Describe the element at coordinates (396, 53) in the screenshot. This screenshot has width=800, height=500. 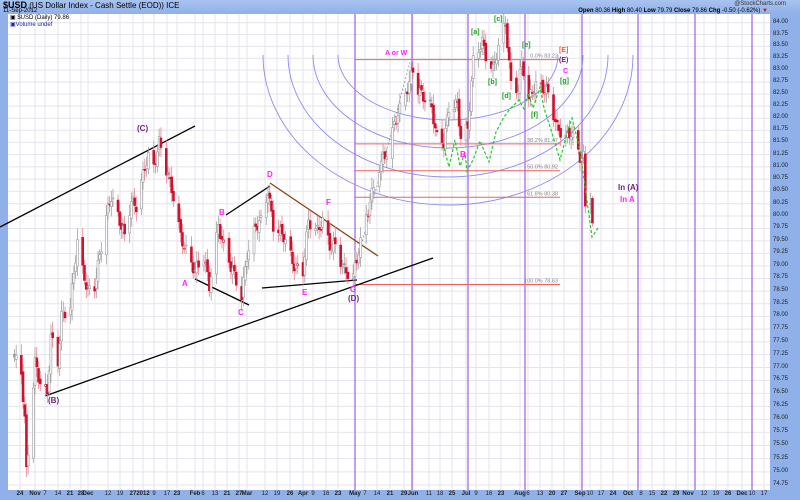
I see `wave-label: A or W` at that location.